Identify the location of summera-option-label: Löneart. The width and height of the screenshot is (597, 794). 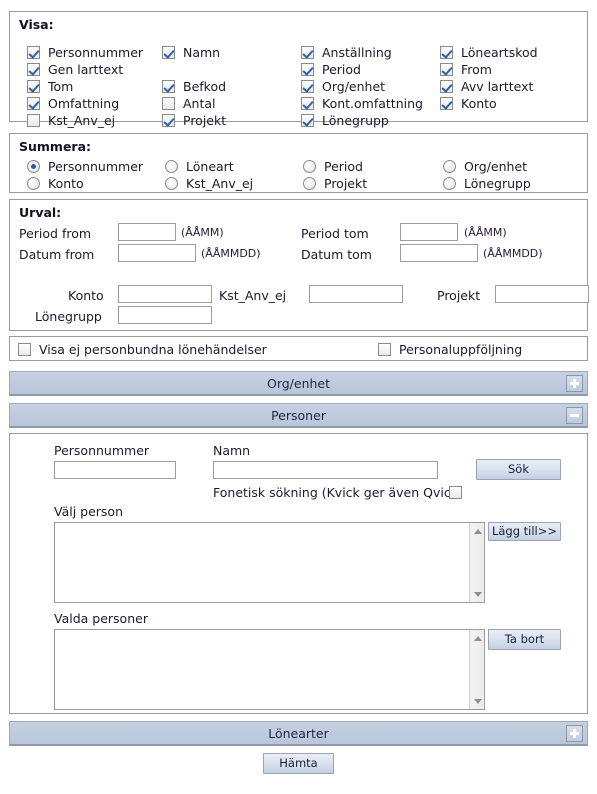
(210, 166).